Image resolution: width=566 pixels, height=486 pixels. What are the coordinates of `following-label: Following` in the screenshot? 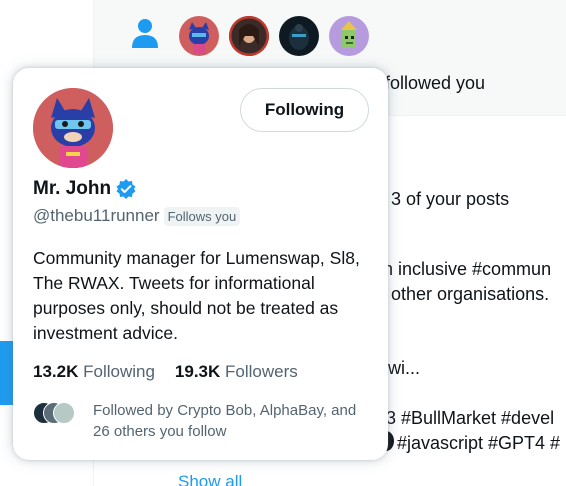 It's located at (119, 371).